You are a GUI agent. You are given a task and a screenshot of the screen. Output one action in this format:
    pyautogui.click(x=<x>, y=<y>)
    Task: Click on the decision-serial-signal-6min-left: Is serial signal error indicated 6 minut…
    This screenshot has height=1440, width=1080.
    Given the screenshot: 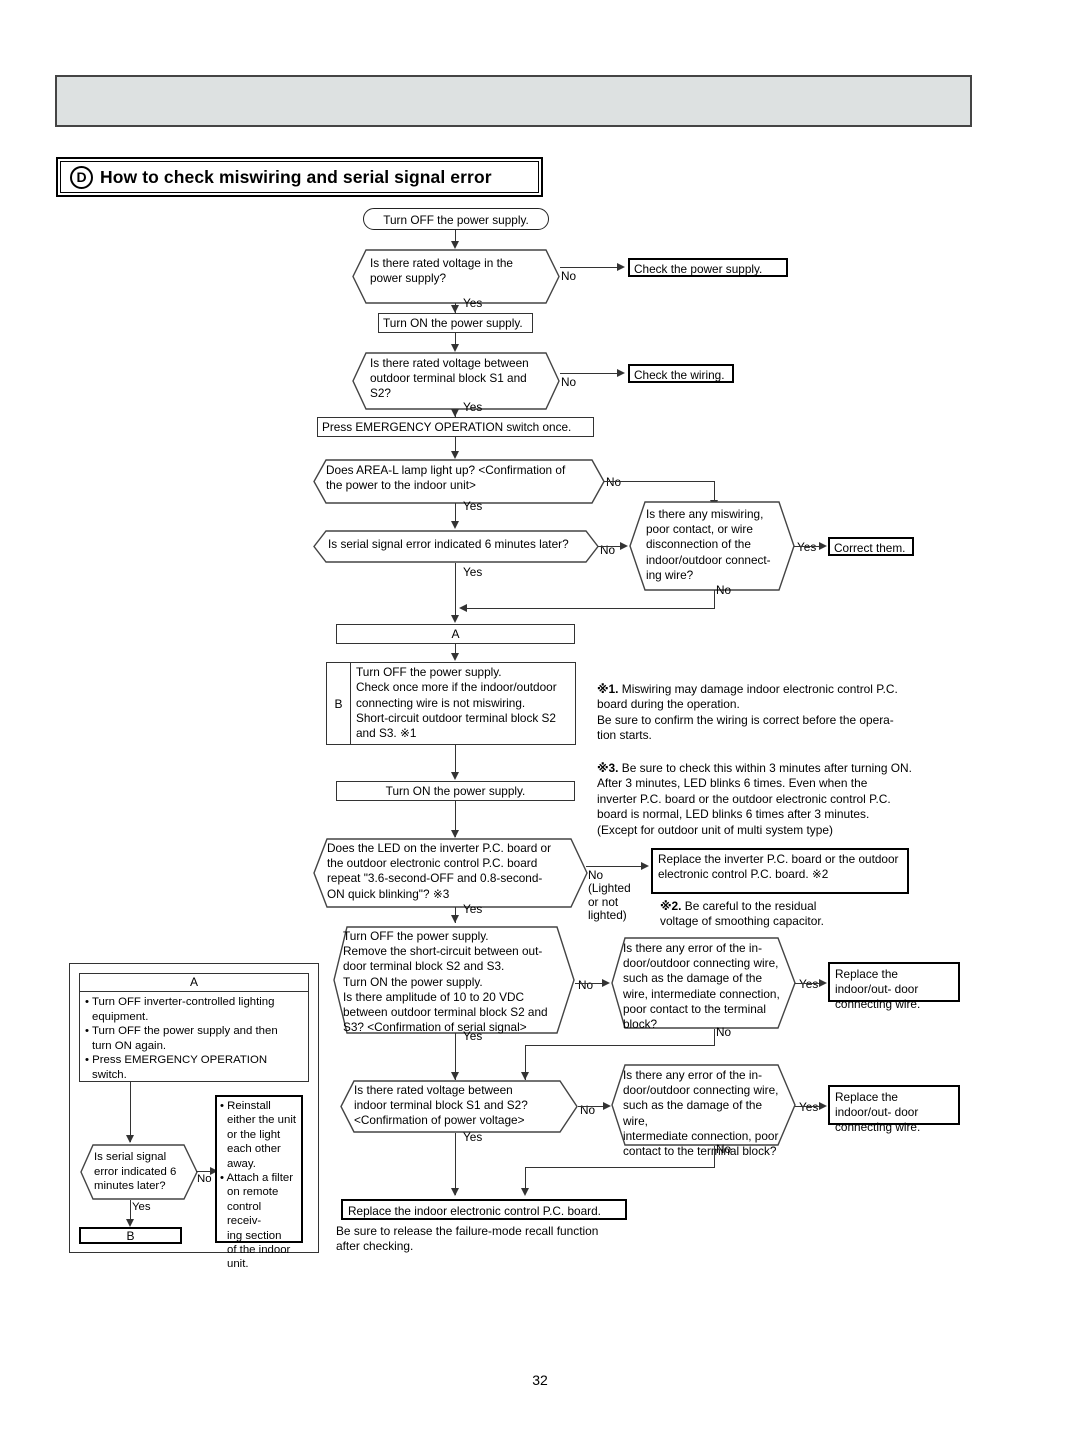 What is the action you would take?
    pyautogui.click(x=139, y=1172)
    